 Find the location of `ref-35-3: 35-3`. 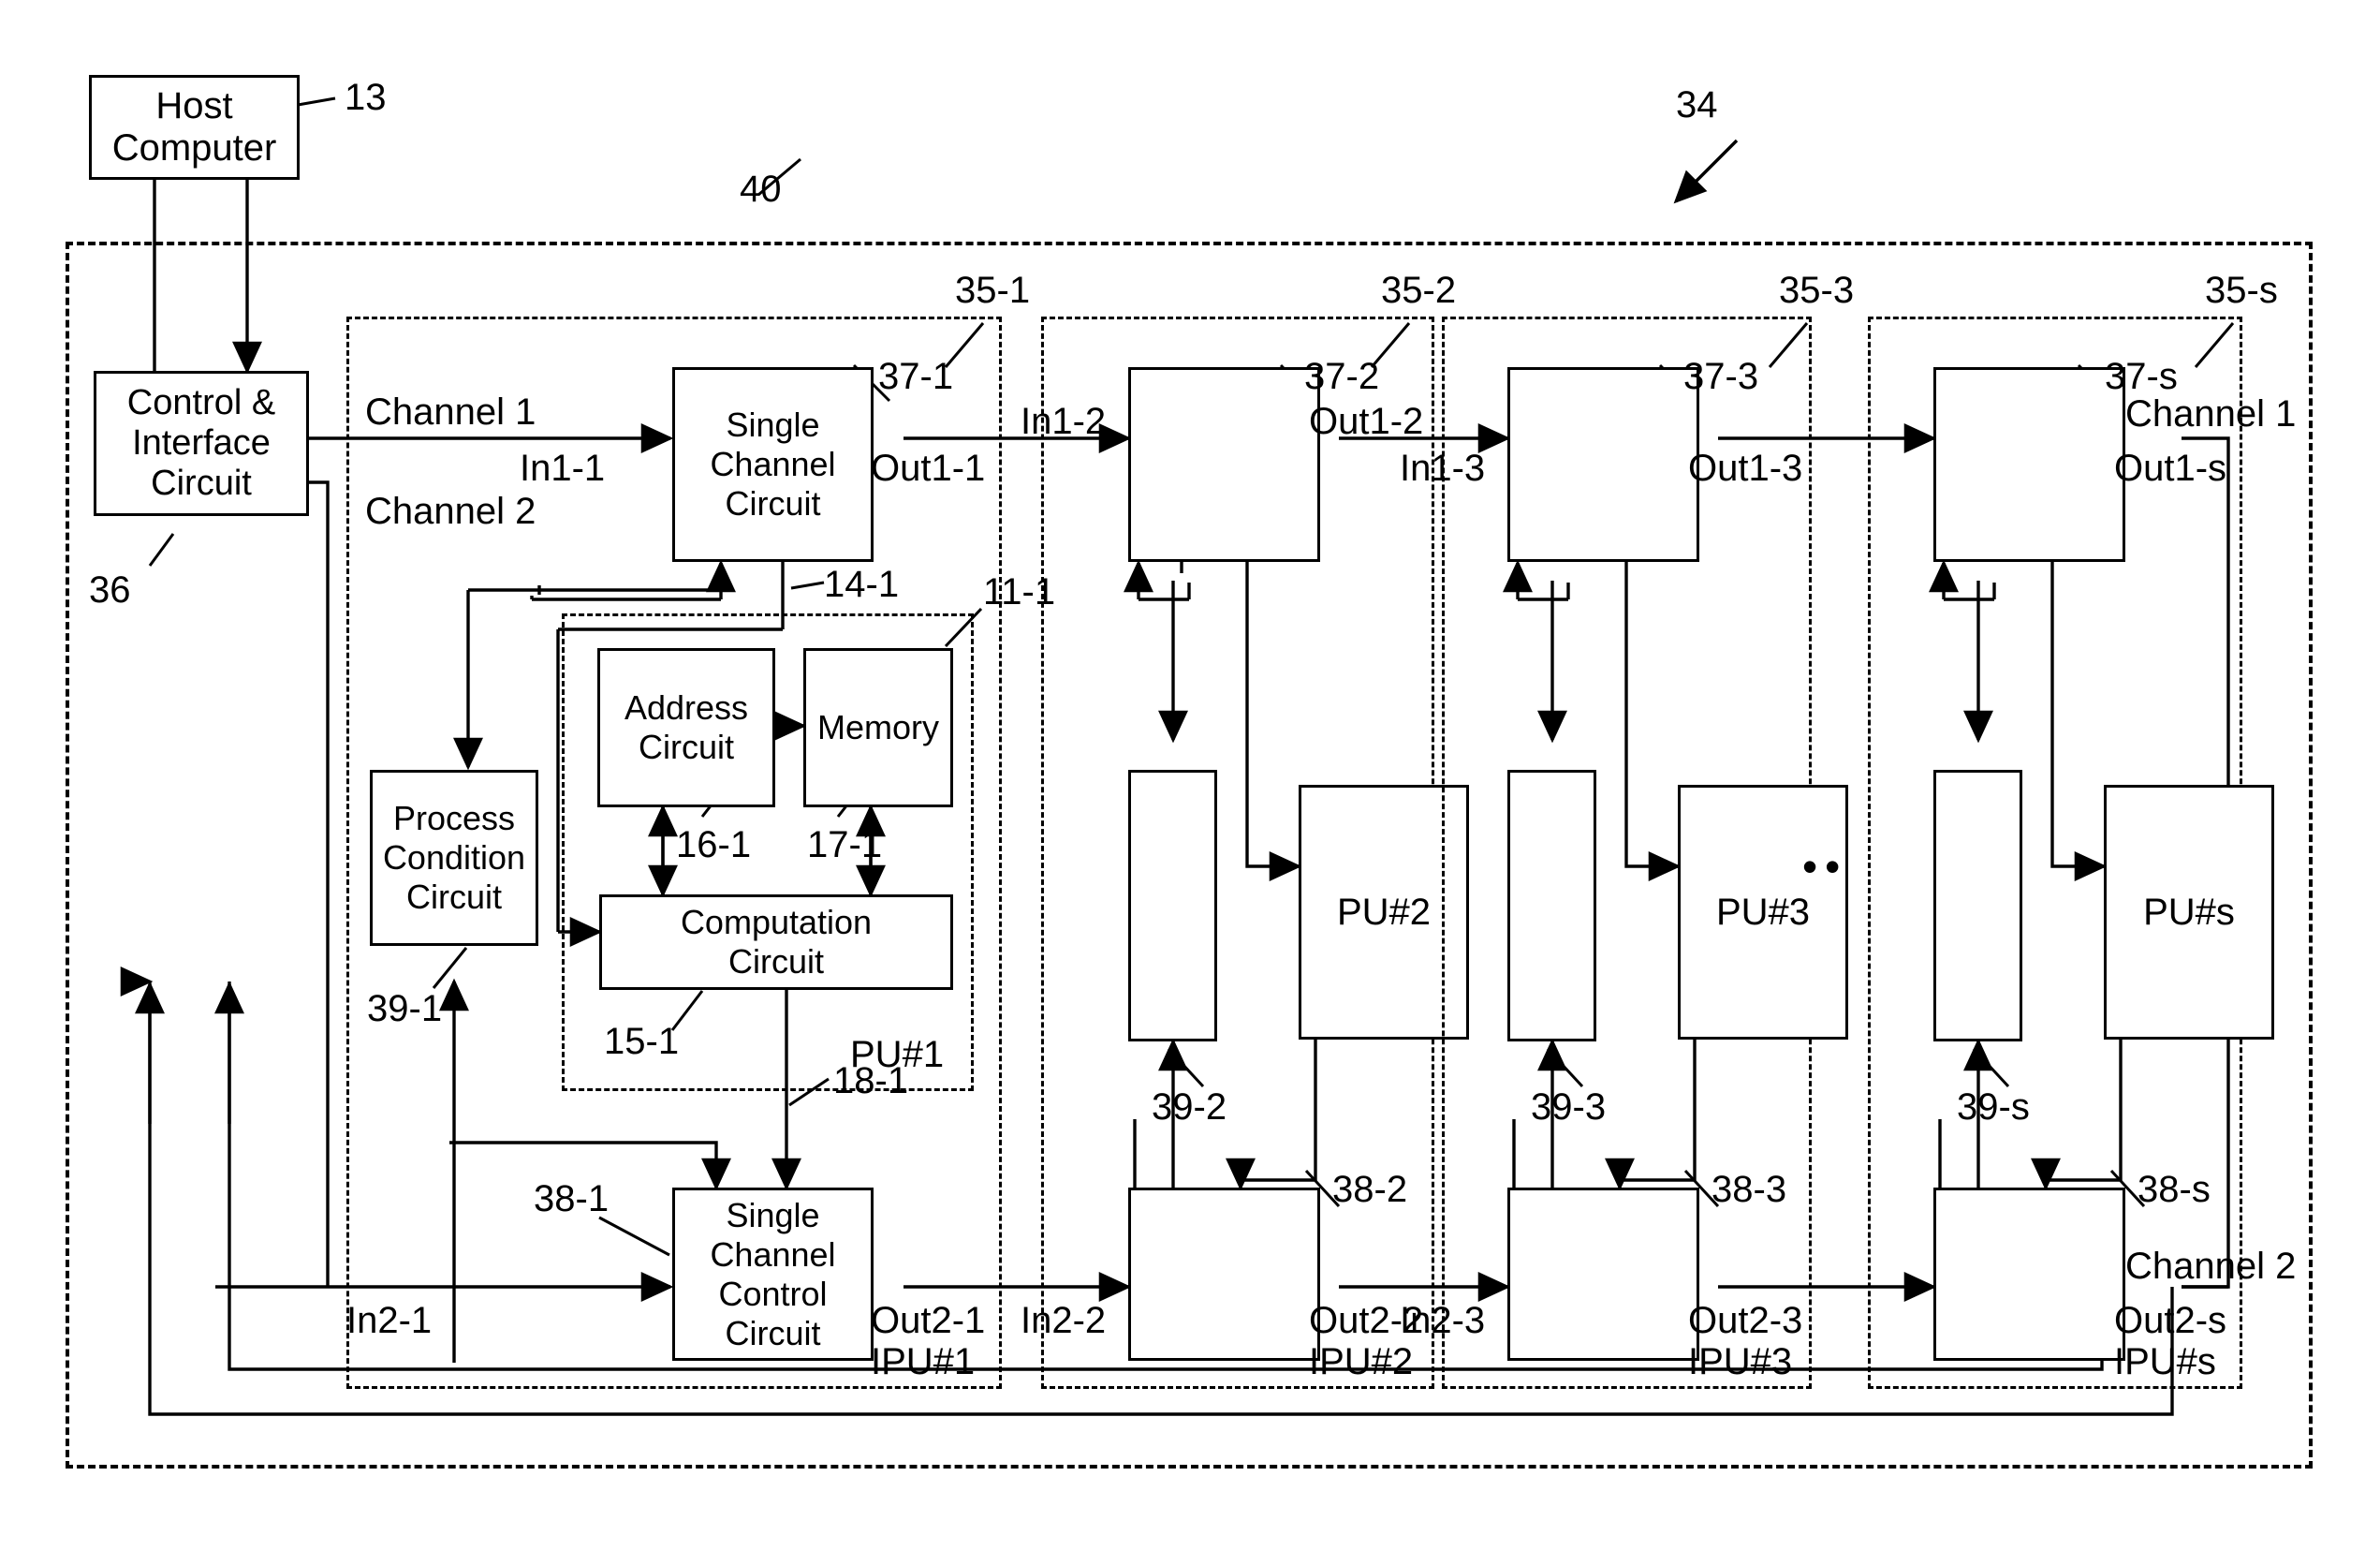

ref-35-3: 35-3 is located at coordinates (1817, 290).